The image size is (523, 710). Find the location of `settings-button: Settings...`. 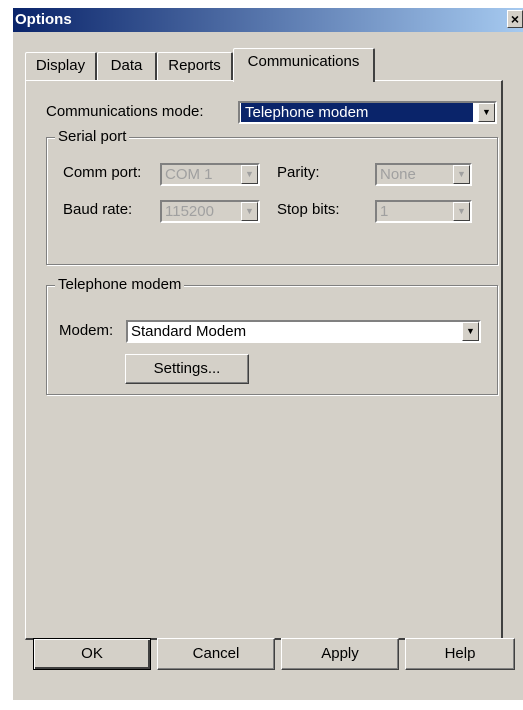

settings-button: Settings... is located at coordinates (187, 369).